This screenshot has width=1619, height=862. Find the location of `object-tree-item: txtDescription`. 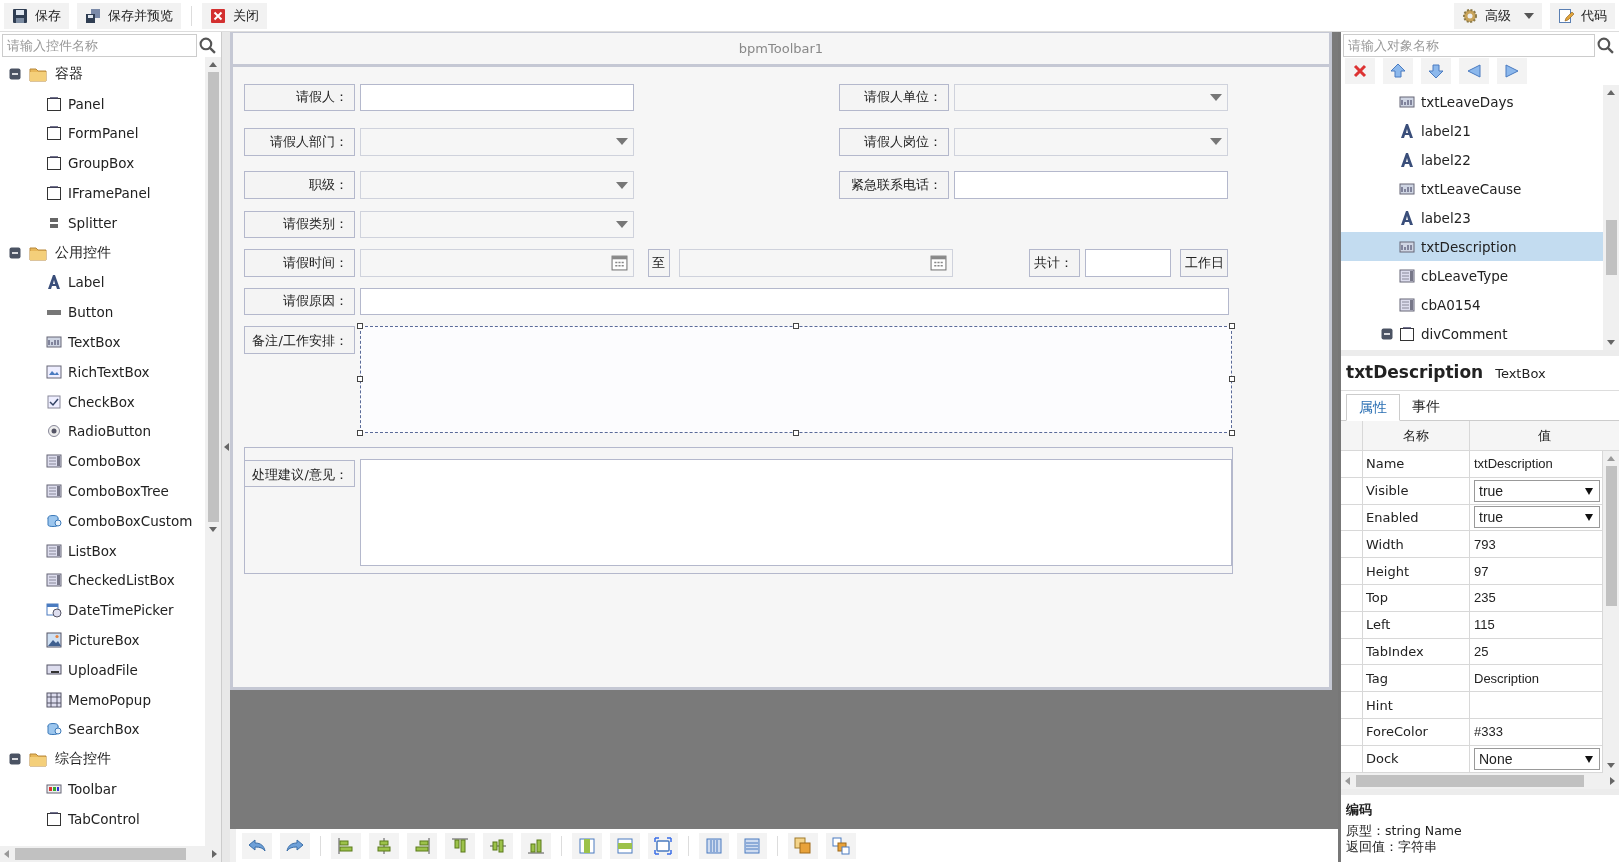

object-tree-item: txtDescription is located at coordinates (1472, 246).